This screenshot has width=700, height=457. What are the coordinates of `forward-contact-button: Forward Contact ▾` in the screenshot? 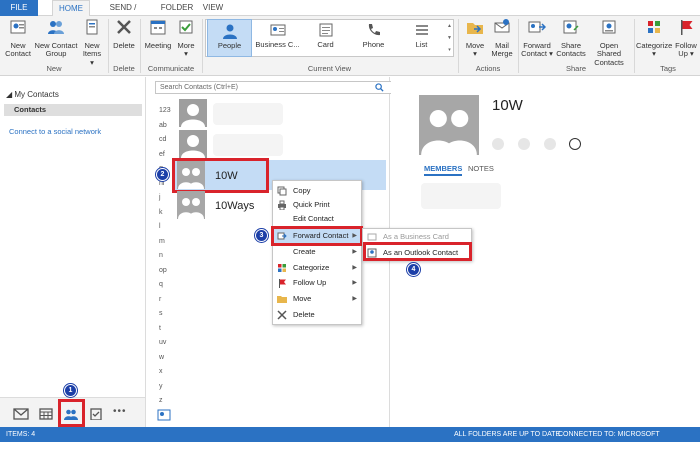 It's located at (537, 38).